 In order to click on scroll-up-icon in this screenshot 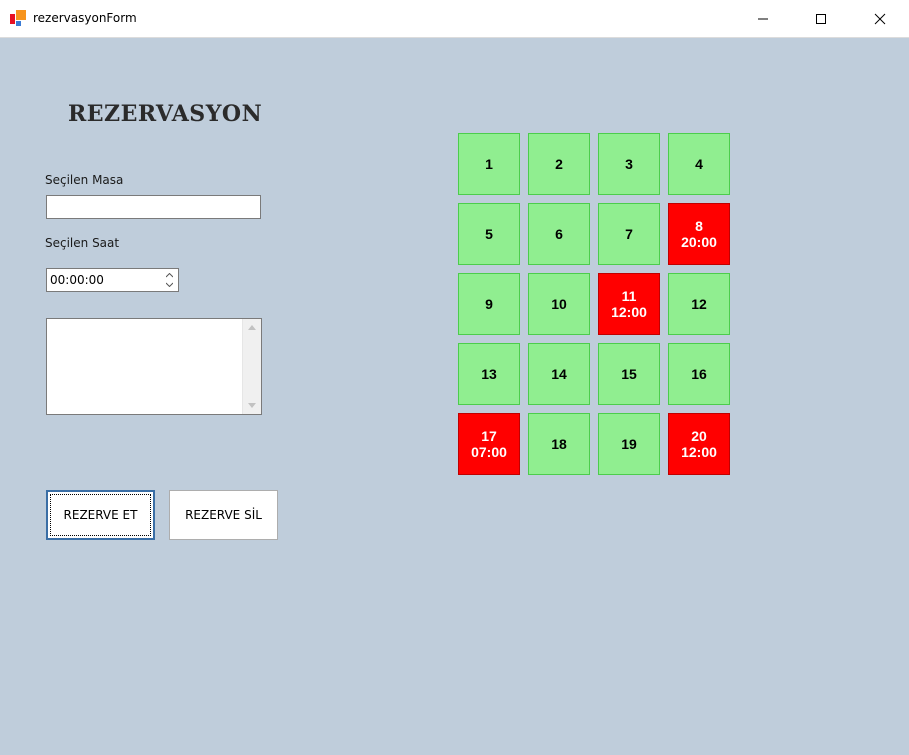, I will do `click(252, 327)`.